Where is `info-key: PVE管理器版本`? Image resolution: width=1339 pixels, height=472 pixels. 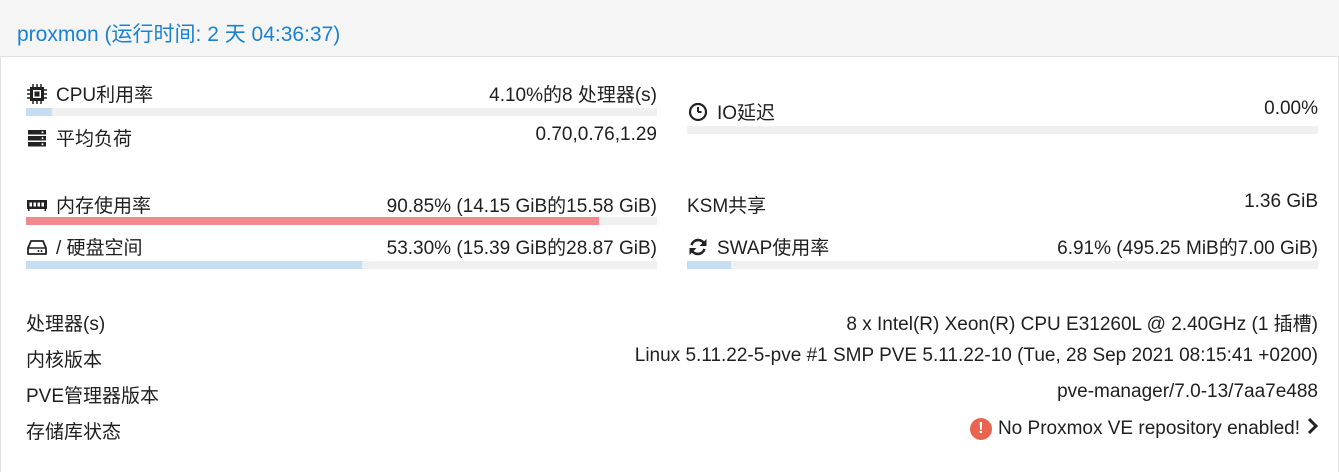 info-key: PVE管理器版本 is located at coordinates (93, 396).